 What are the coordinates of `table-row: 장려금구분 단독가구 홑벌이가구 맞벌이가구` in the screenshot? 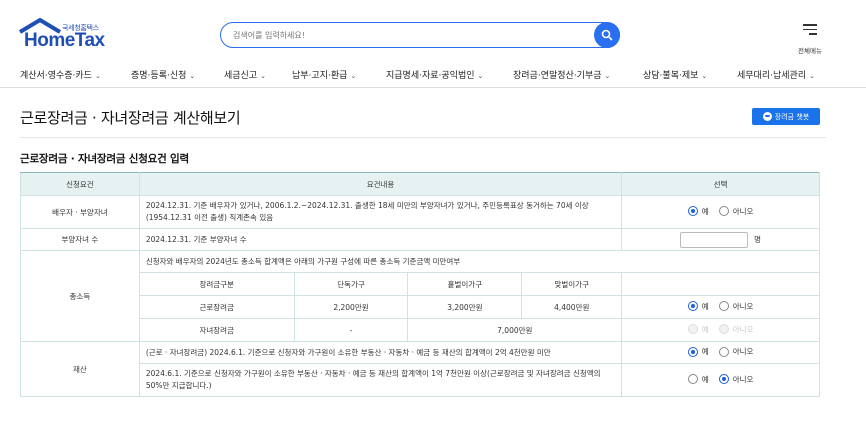 It's located at (420, 284).